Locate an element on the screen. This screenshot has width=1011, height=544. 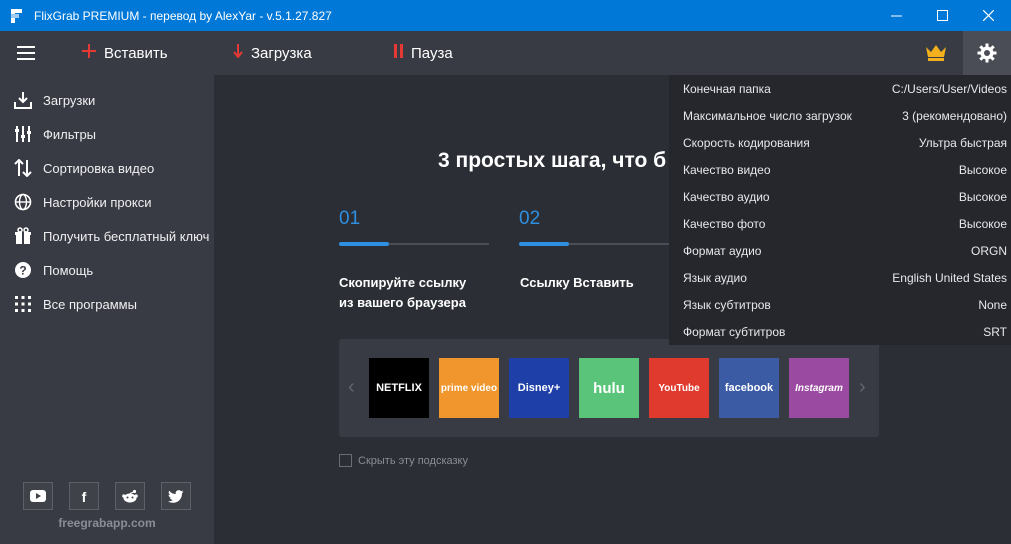
setting-row-subtitle-format: Формат субтитров SRT is located at coordinates (840, 331).